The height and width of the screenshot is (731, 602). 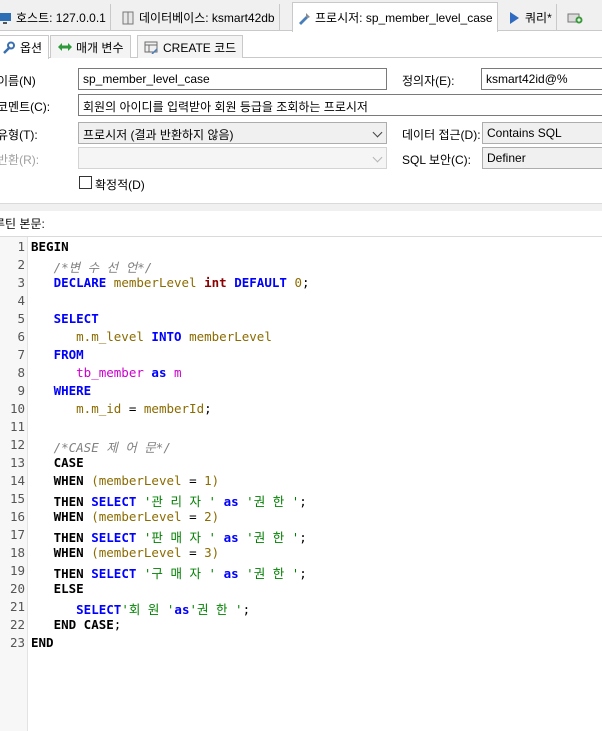 I want to click on line-number: 11, so click(x=17, y=426).